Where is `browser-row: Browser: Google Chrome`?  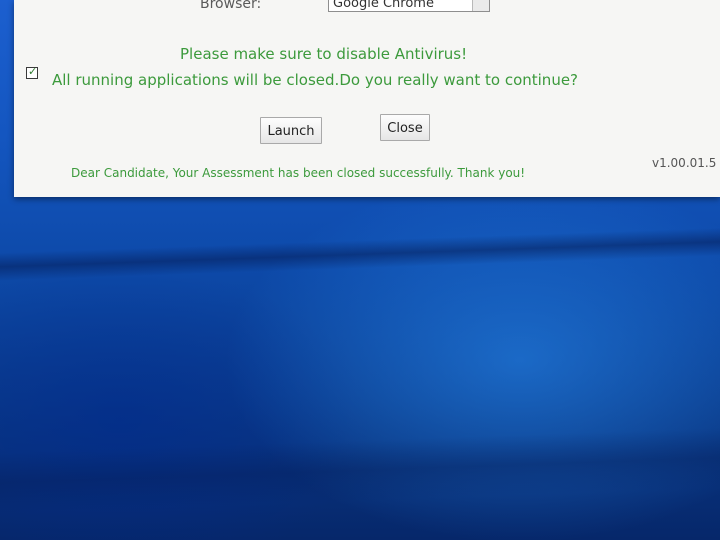 browser-row: Browser: Google Chrome is located at coordinates (367, 7).